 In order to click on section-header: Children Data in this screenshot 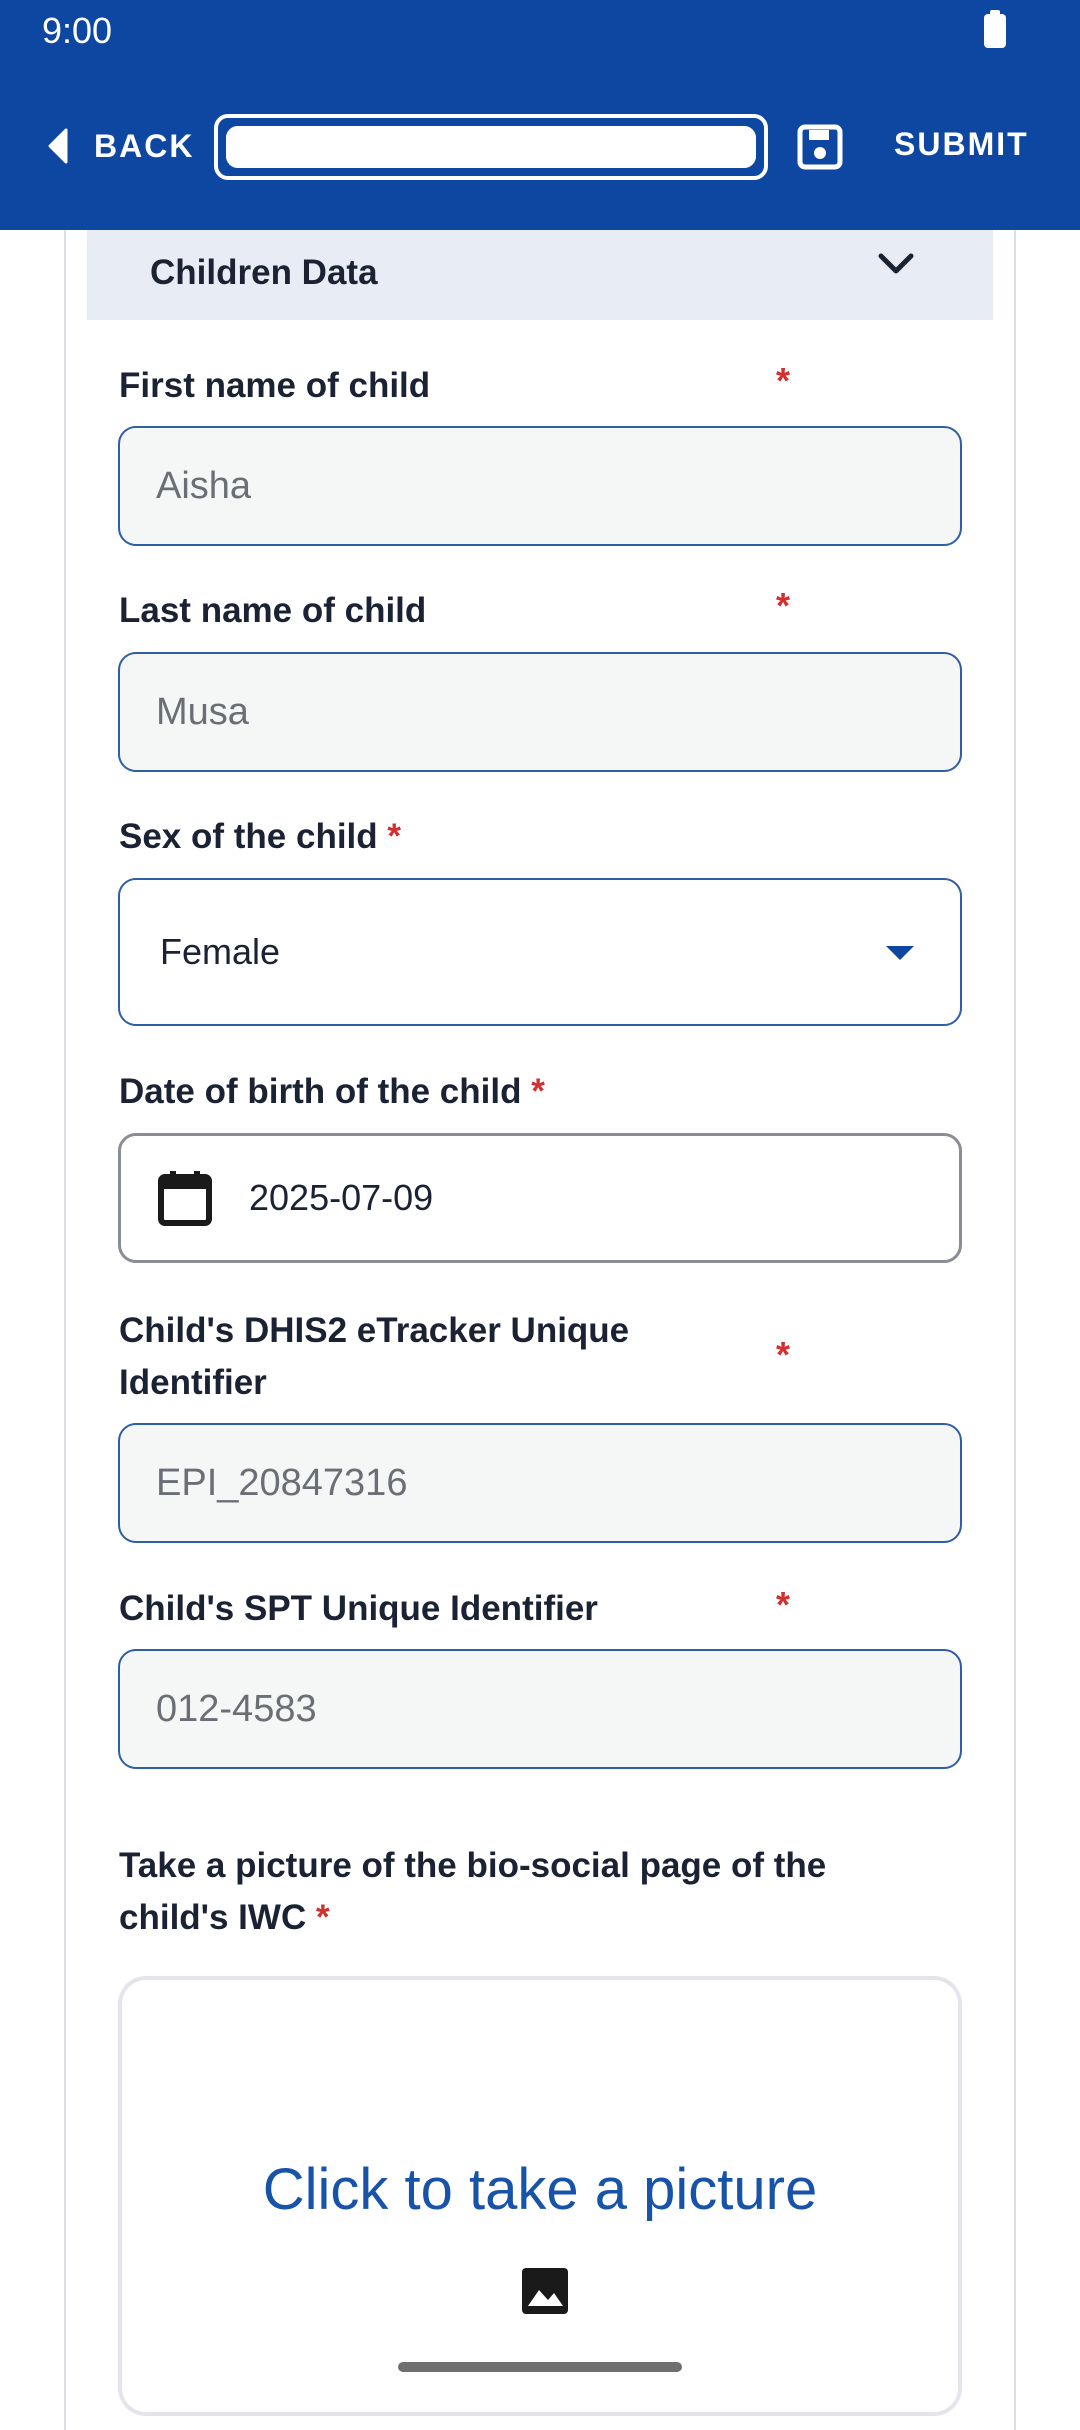, I will do `click(540, 275)`.